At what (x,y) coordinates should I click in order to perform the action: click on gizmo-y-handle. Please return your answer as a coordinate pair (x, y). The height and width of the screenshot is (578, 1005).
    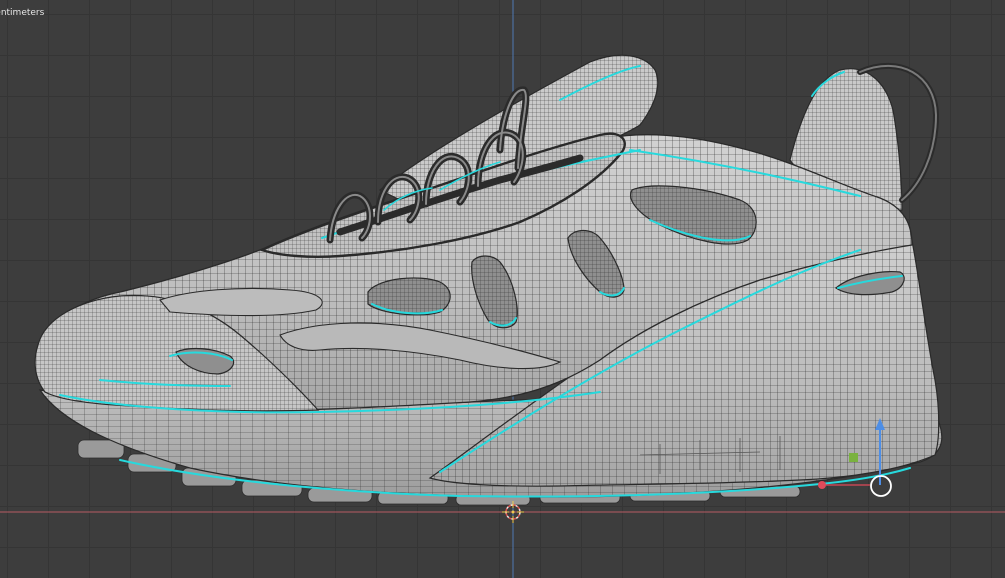
    Looking at the image, I should click on (853, 457).